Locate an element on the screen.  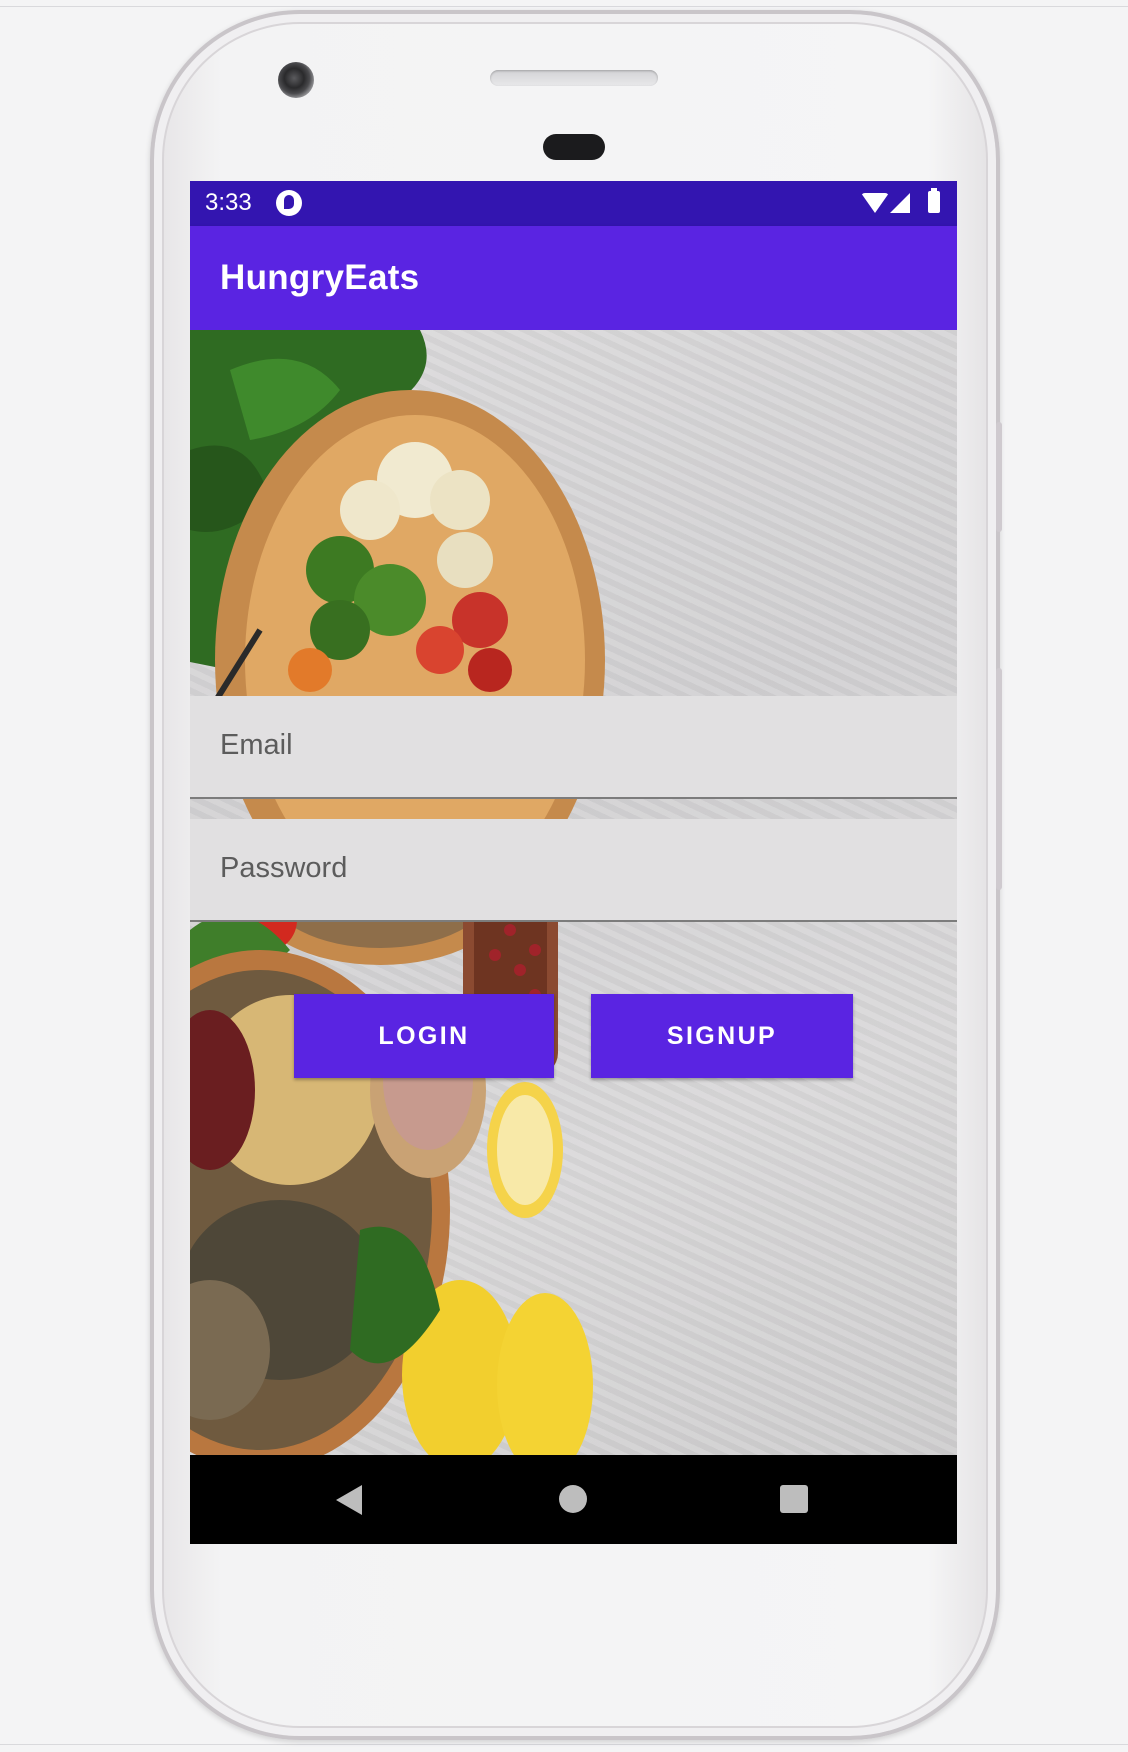
battery-icon is located at coordinates (934, 200).